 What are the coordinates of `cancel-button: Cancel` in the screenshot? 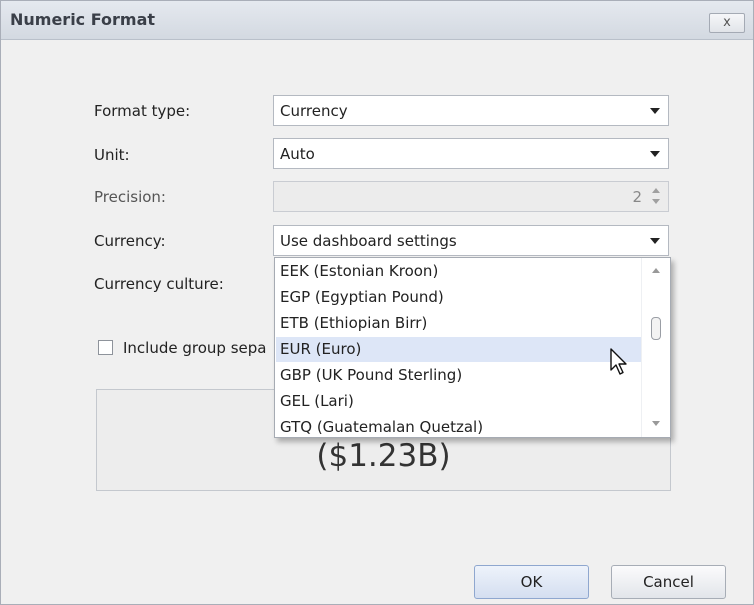 It's located at (668, 582).